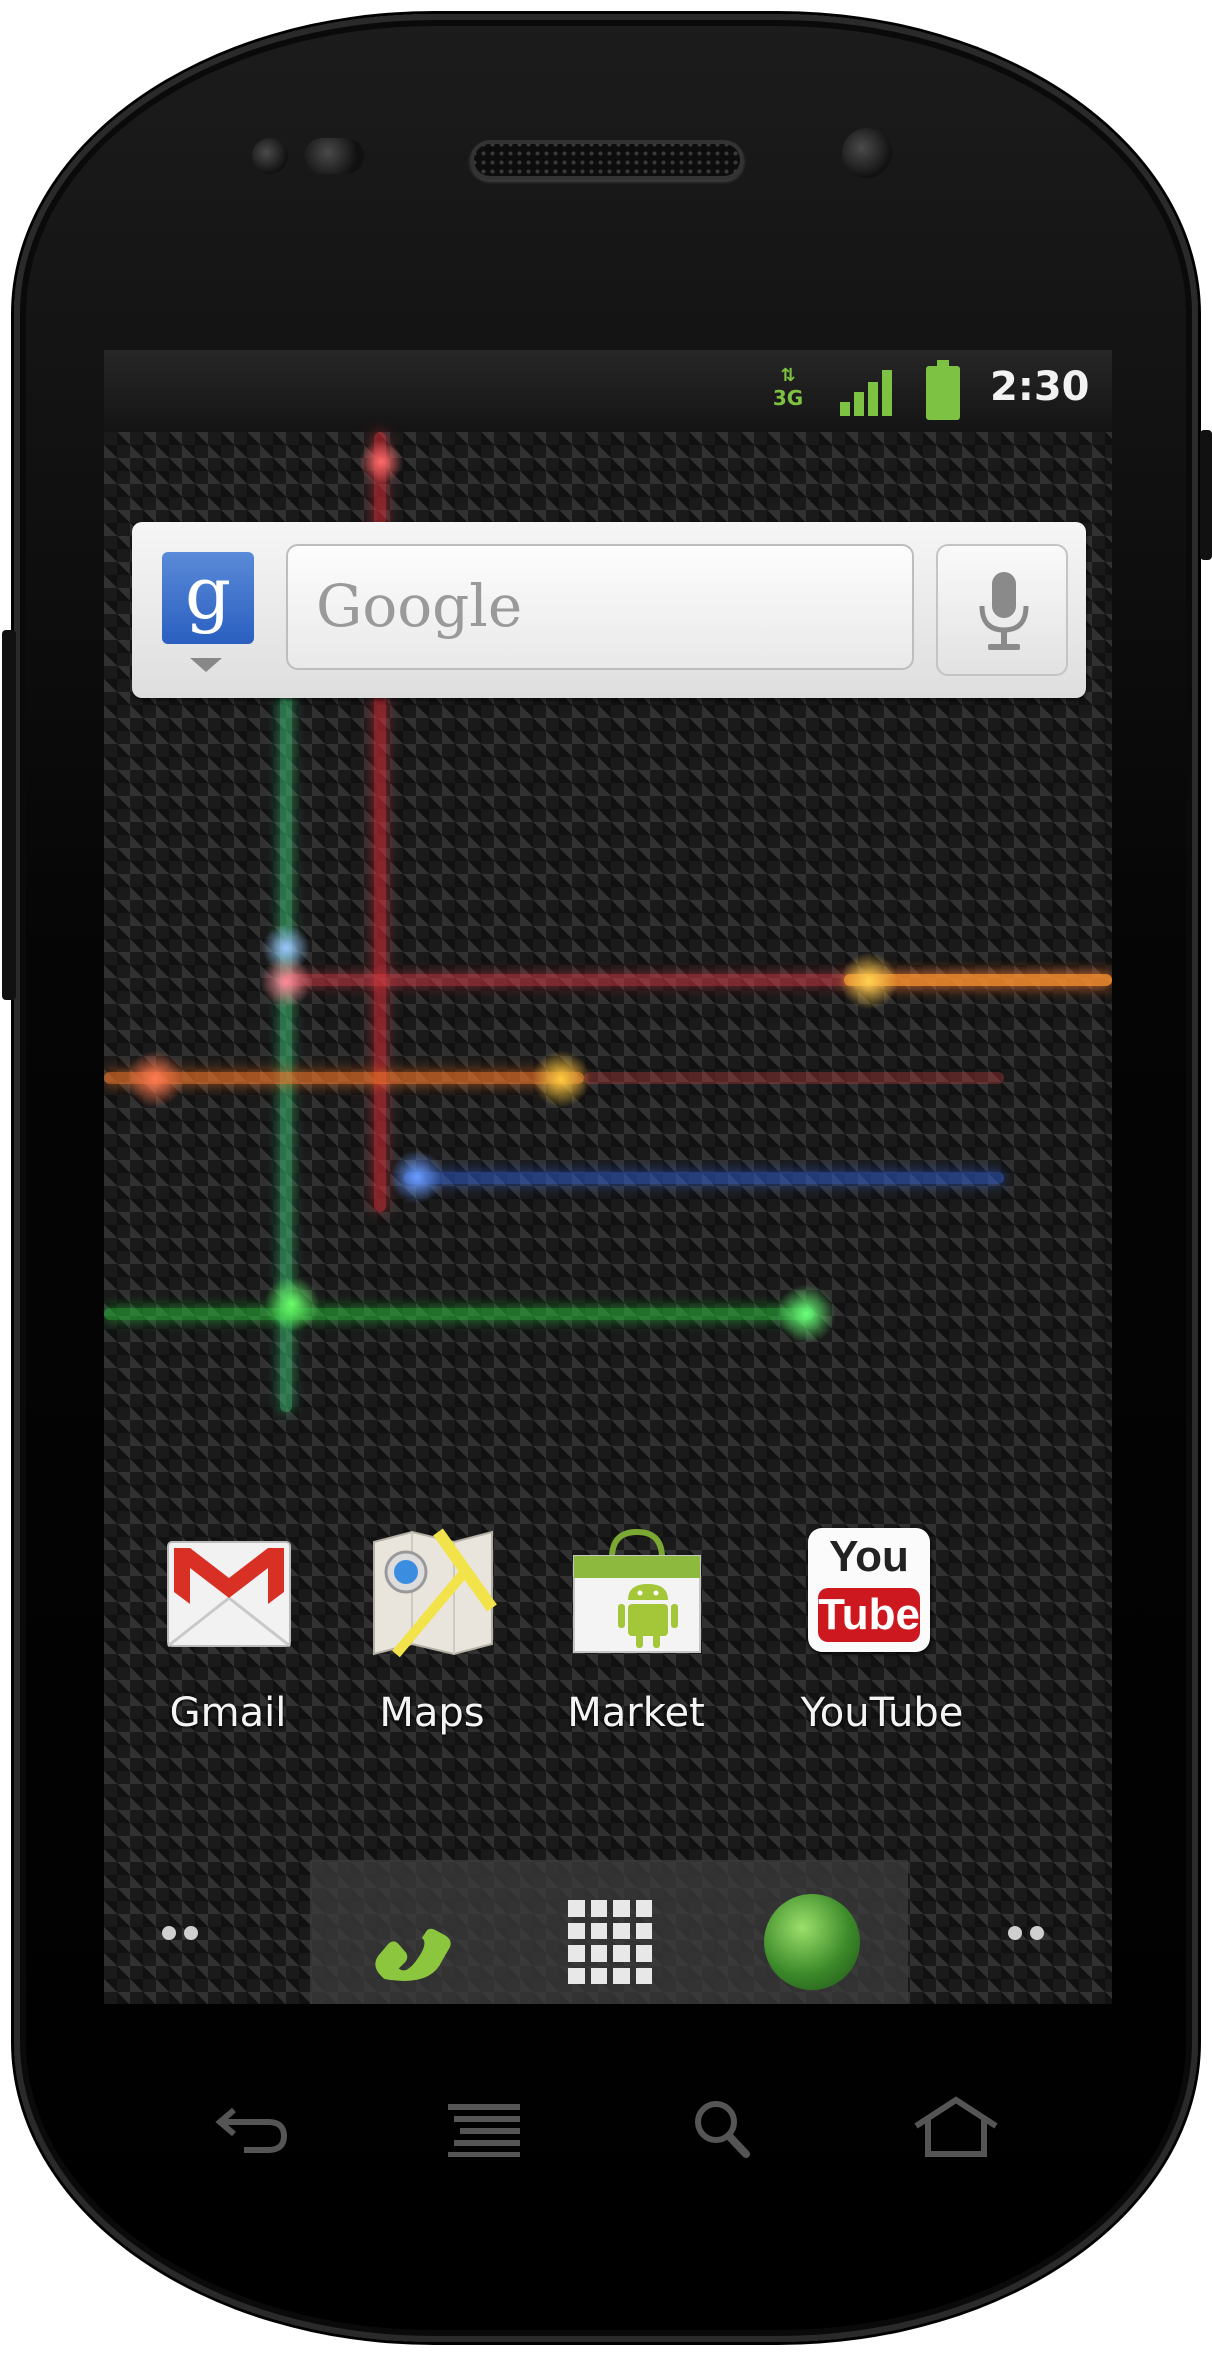 The image size is (1212, 2359). What do you see at coordinates (882, 1713) in the screenshot?
I see `app-label: YouTube` at bounding box center [882, 1713].